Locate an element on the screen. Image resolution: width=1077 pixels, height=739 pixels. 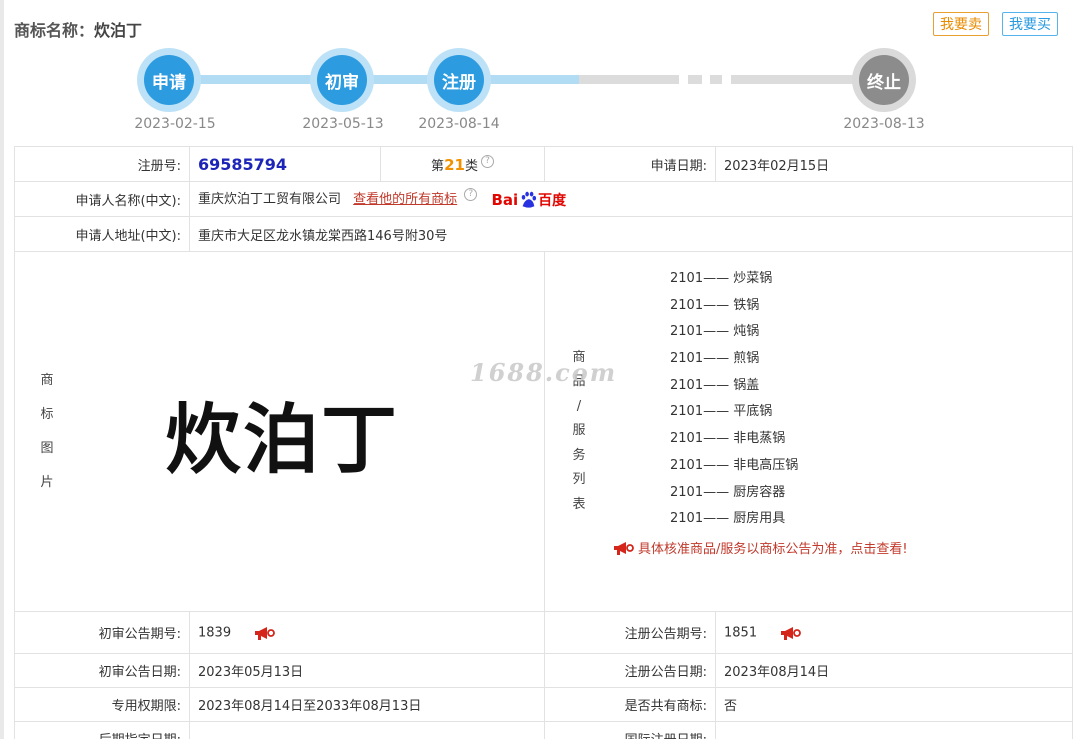
baidu-paw-icon is located at coordinates (529, 199).